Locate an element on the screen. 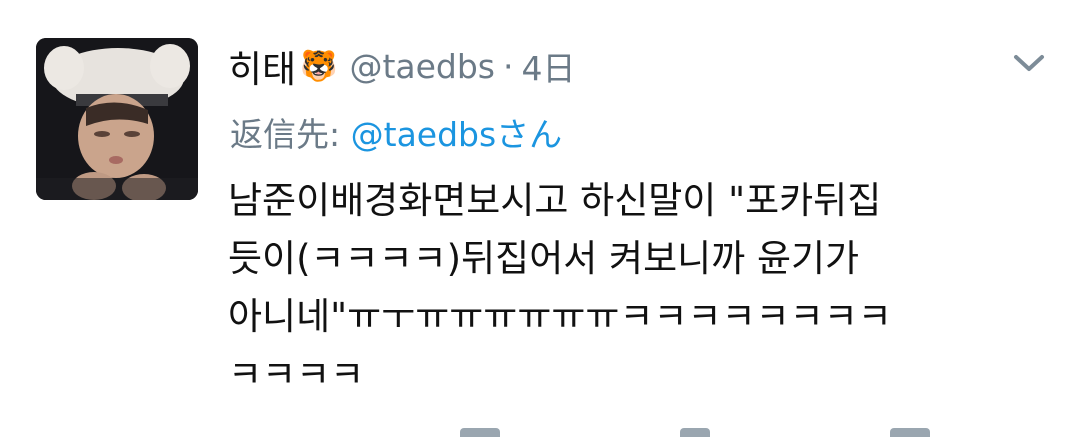 This screenshot has width=1080, height=437. display-name: 히태 is located at coordinates (262, 66).